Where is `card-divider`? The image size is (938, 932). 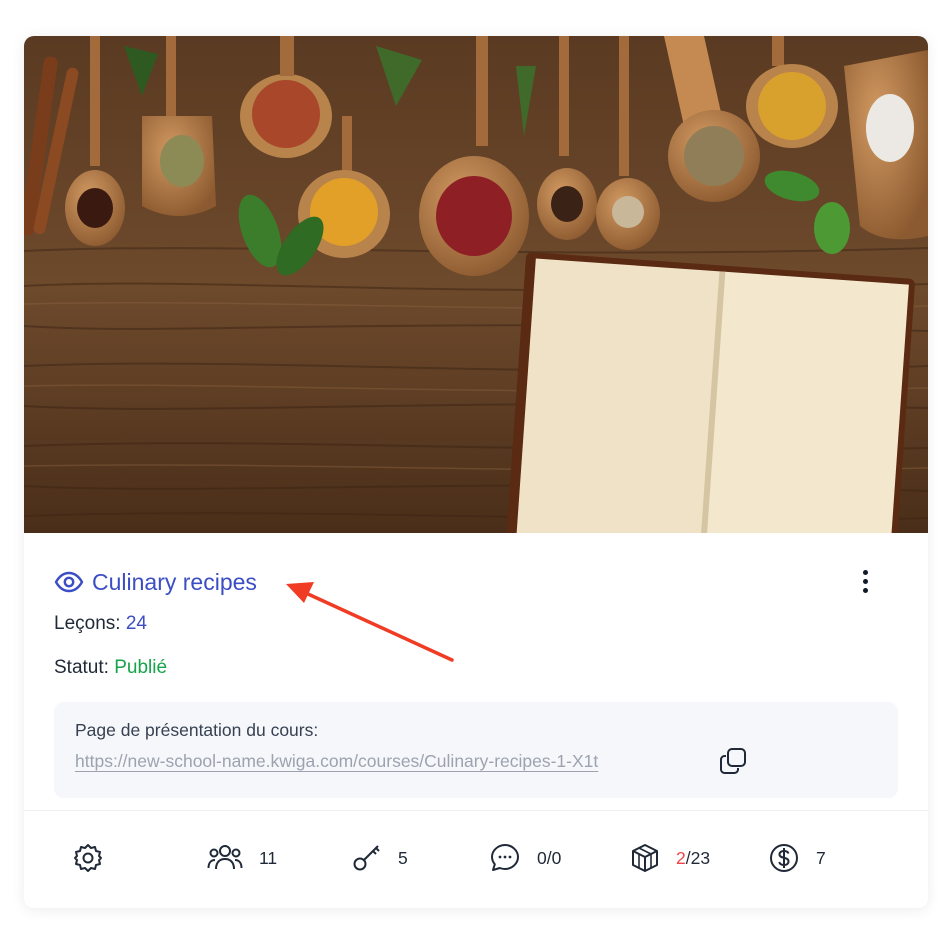
card-divider is located at coordinates (476, 810).